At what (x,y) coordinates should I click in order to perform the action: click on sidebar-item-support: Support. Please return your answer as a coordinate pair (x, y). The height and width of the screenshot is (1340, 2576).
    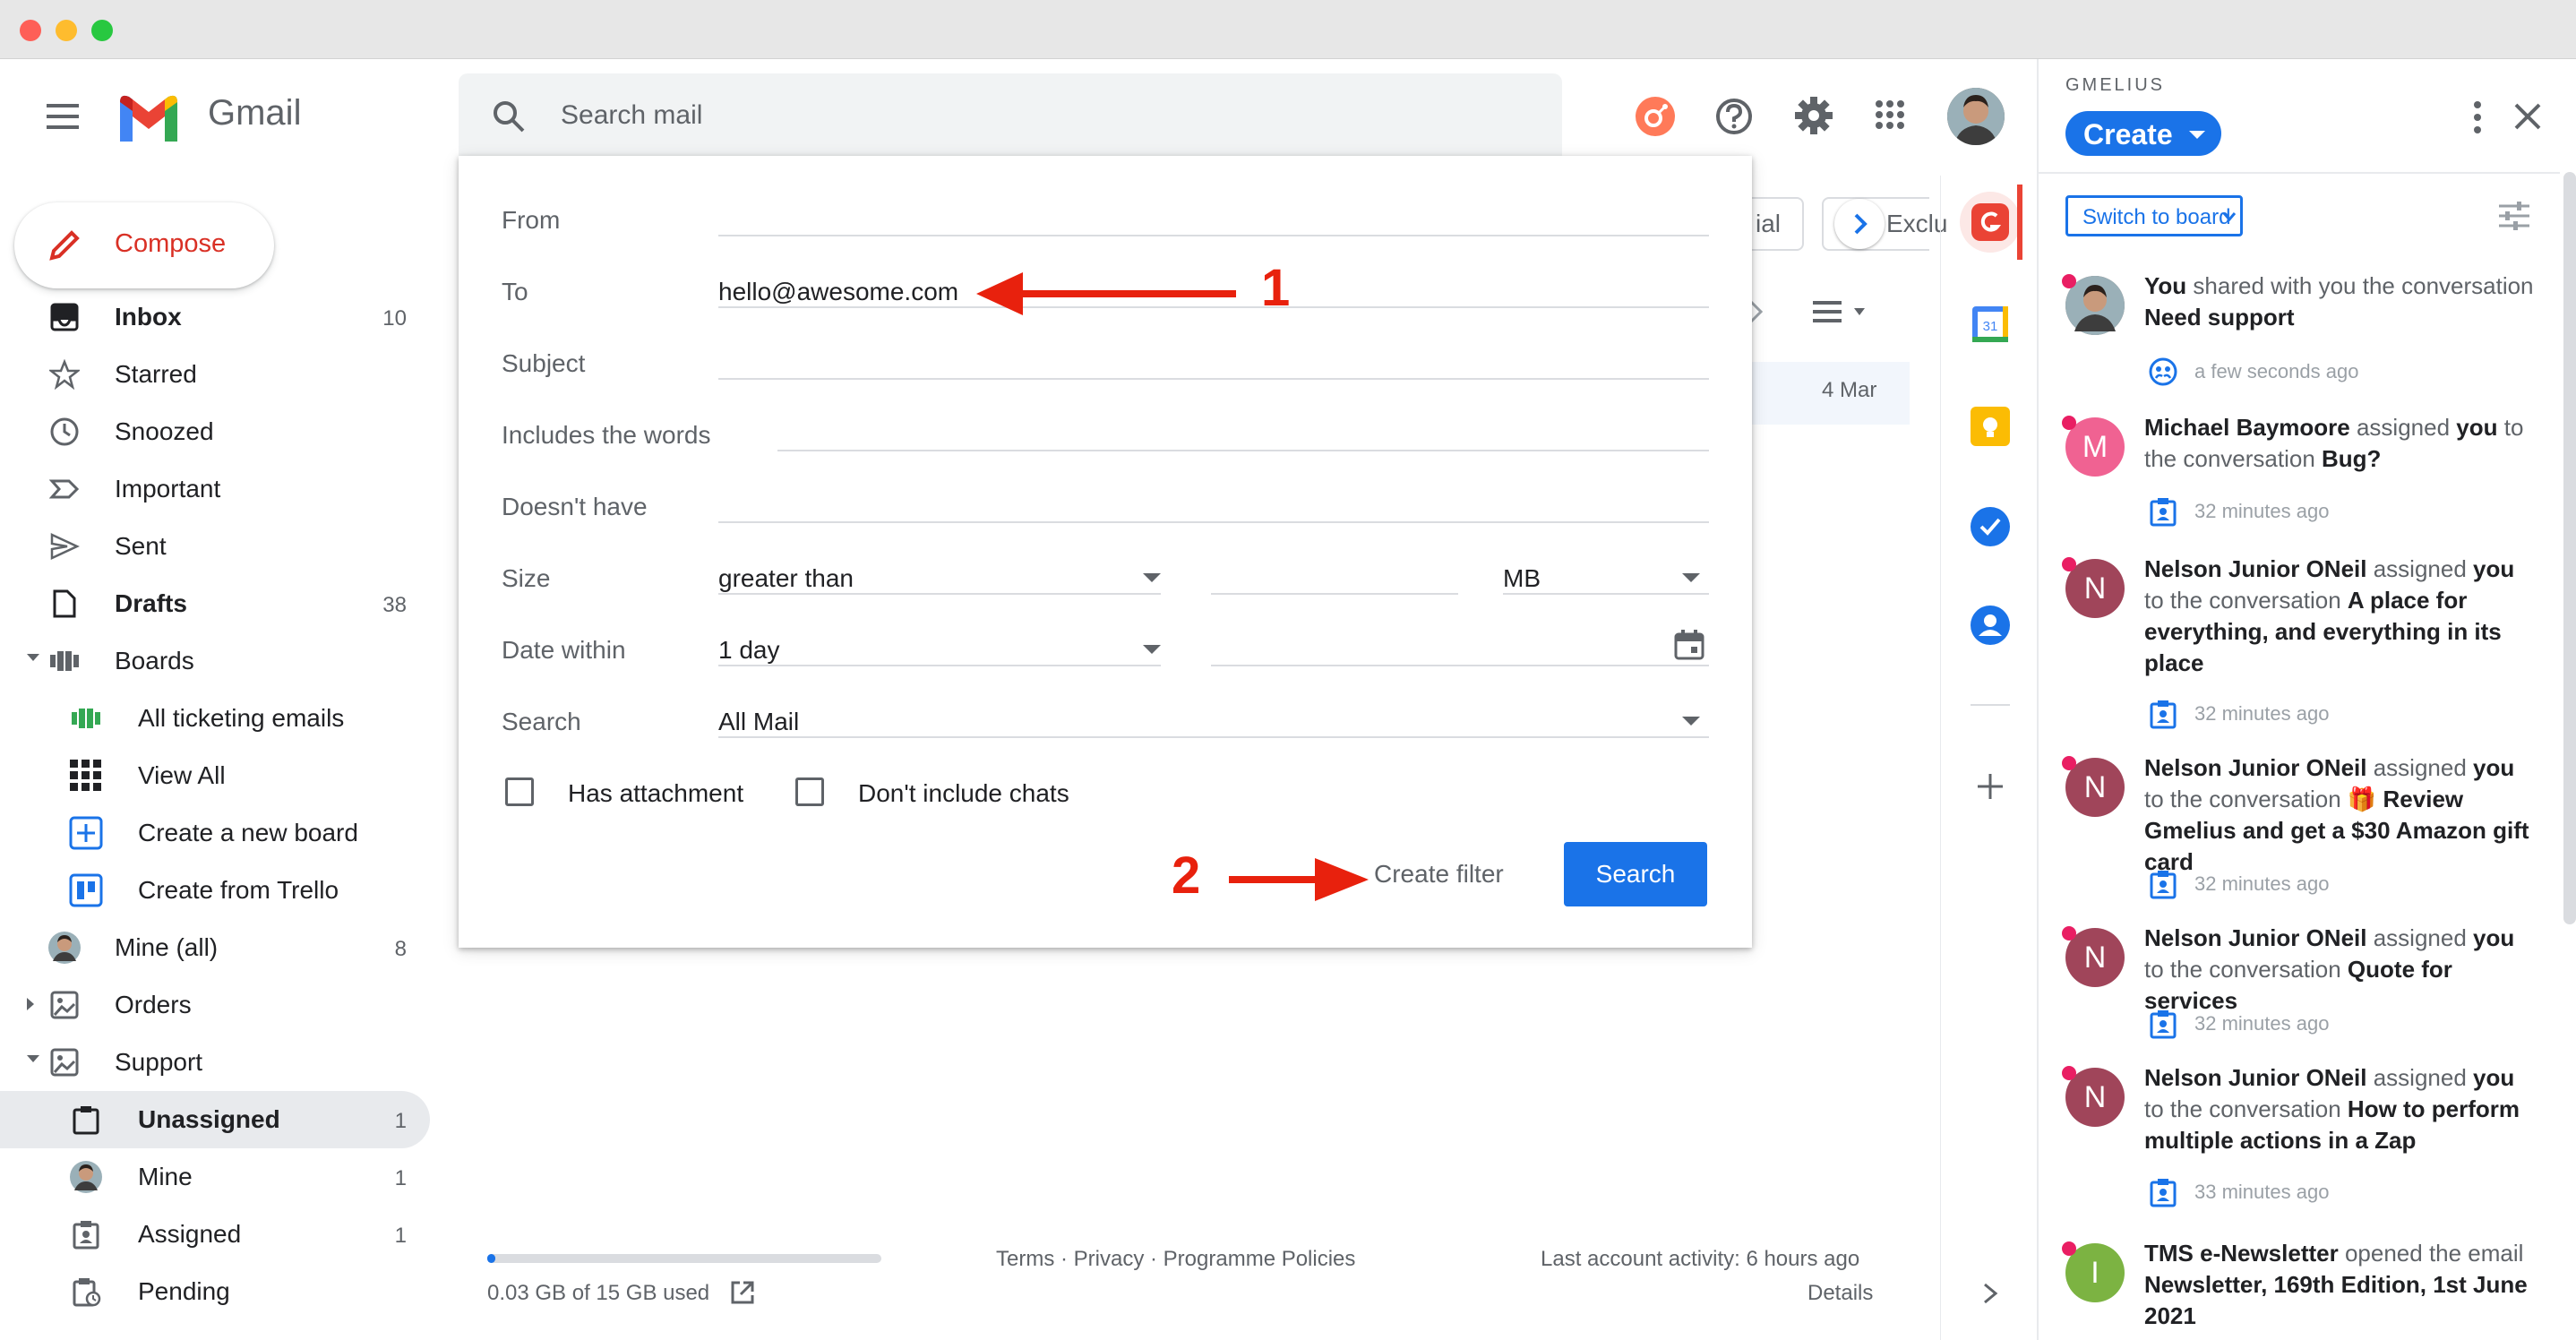
    Looking at the image, I should click on (215, 1062).